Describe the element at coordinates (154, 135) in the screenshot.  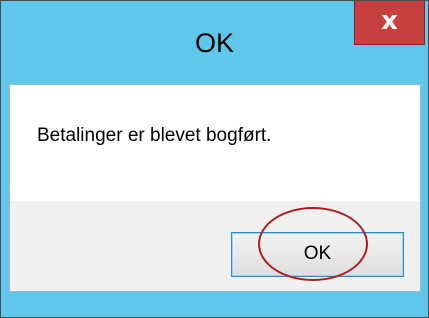
I see `message-text: Betalinger er blevet bogført.` at that location.